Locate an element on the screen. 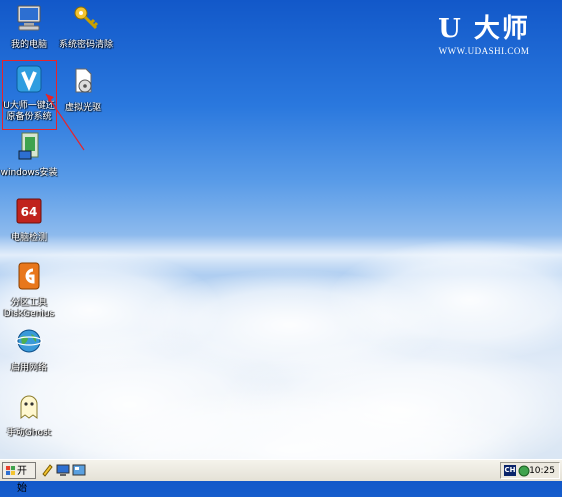 The width and height of the screenshot is (562, 497). start-label: 开始 is located at coordinates (22, 480).